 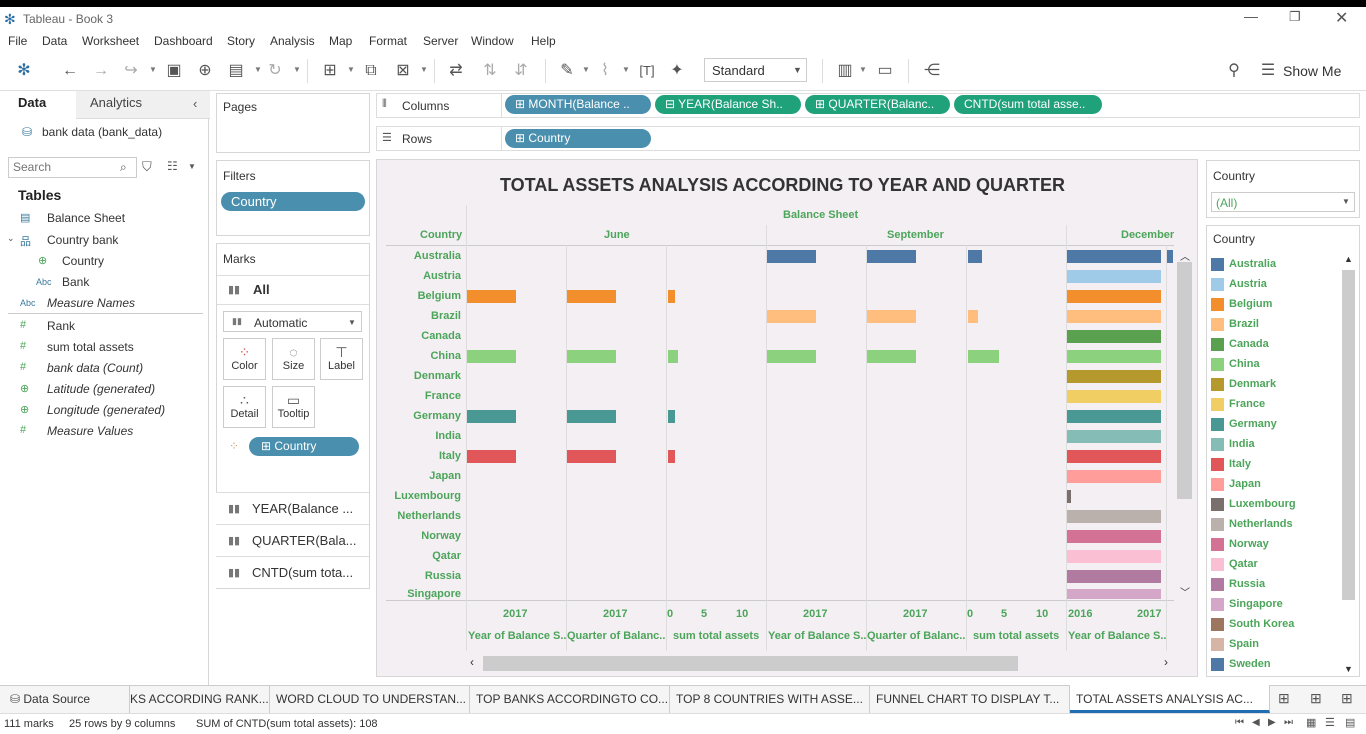 What do you see at coordinates (891, 356) in the screenshot?
I see `bar-sept-quarter-china` at bounding box center [891, 356].